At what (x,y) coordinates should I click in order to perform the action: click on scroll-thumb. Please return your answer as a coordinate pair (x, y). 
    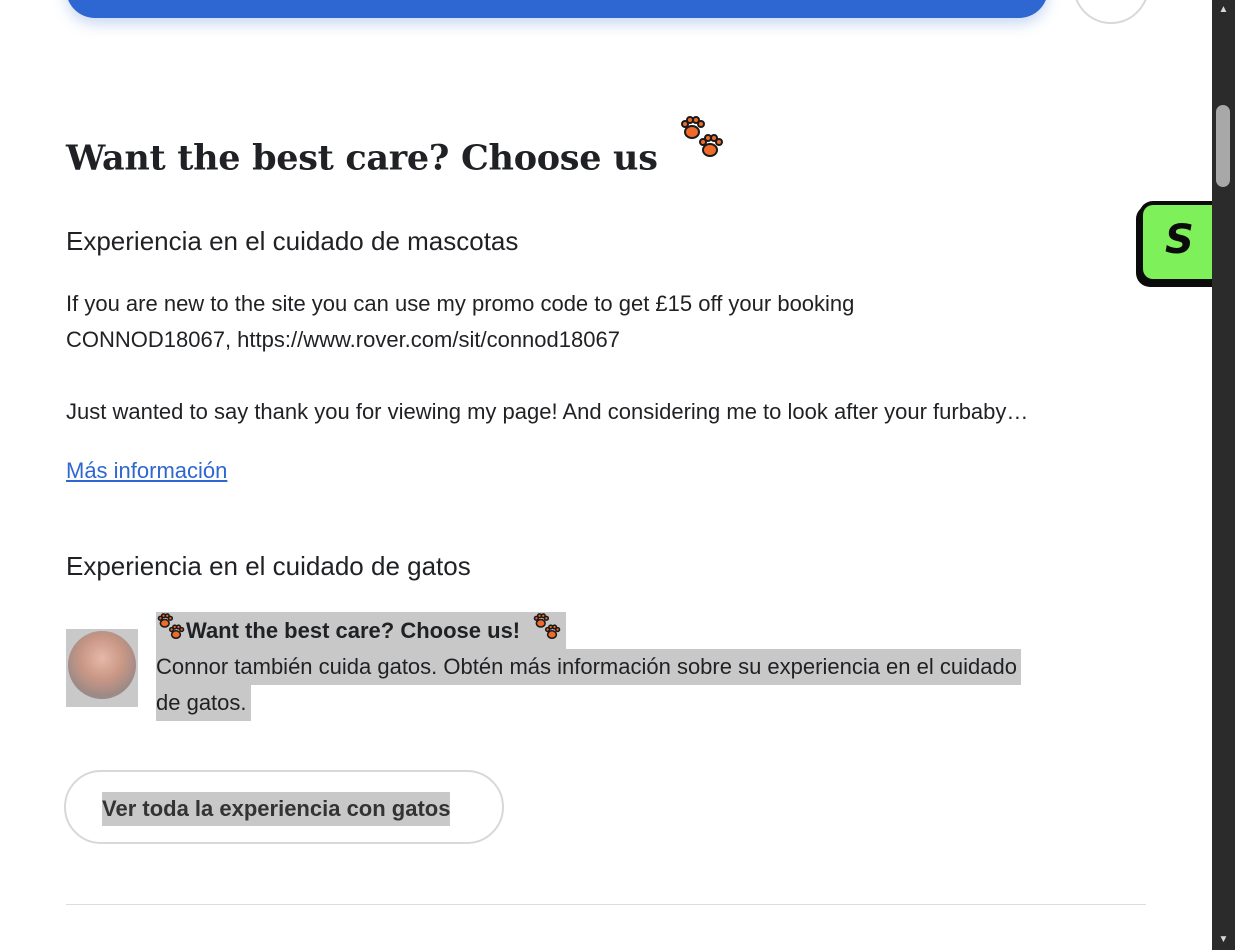
    Looking at the image, I should click on (1223, 146).